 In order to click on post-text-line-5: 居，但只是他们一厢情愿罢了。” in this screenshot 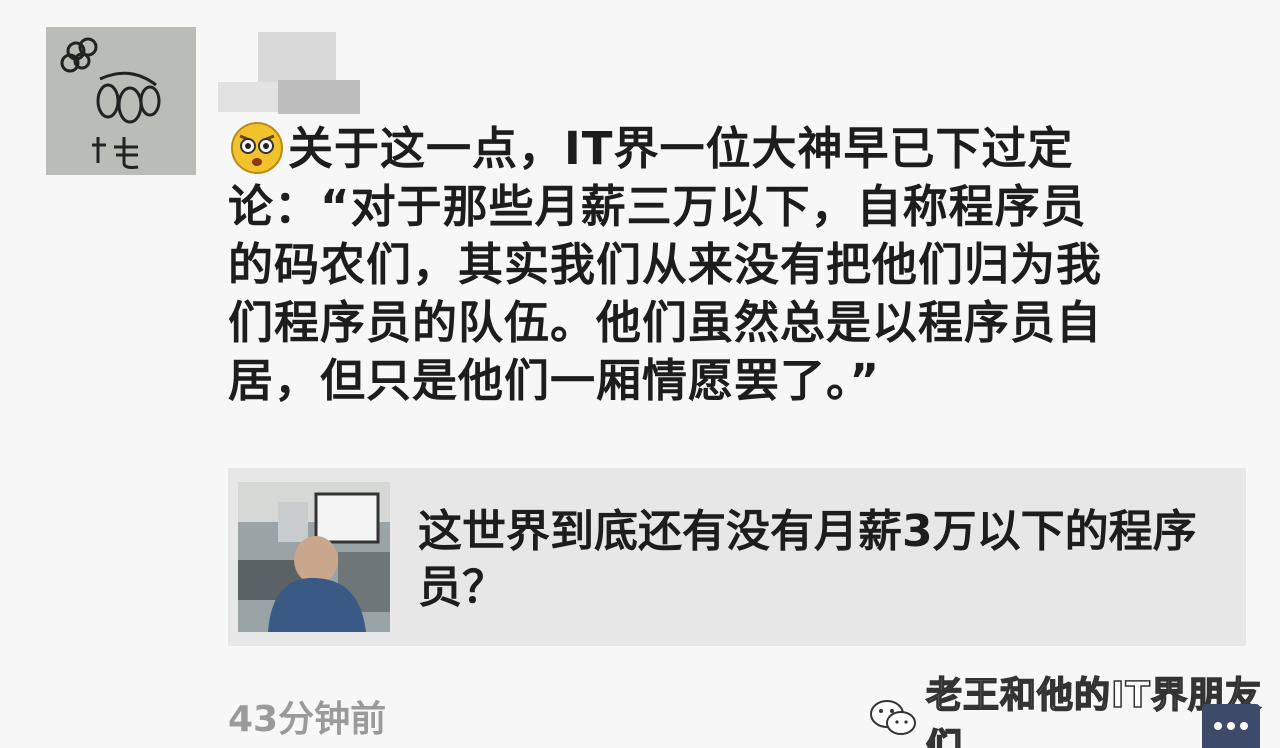, I will do `click(554, 380)`.